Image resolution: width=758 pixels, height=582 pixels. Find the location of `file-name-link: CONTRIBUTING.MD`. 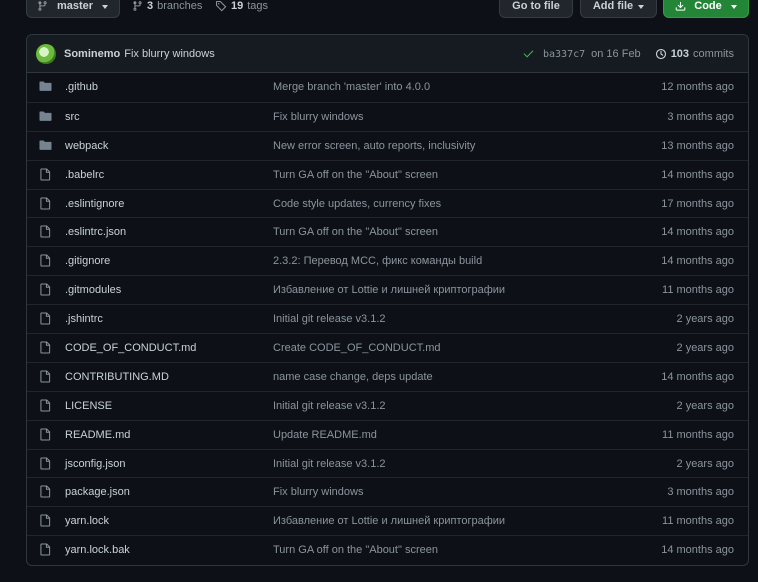

file-name-link: CONTRIBUTING.MD is located at coordinates (117, 377).